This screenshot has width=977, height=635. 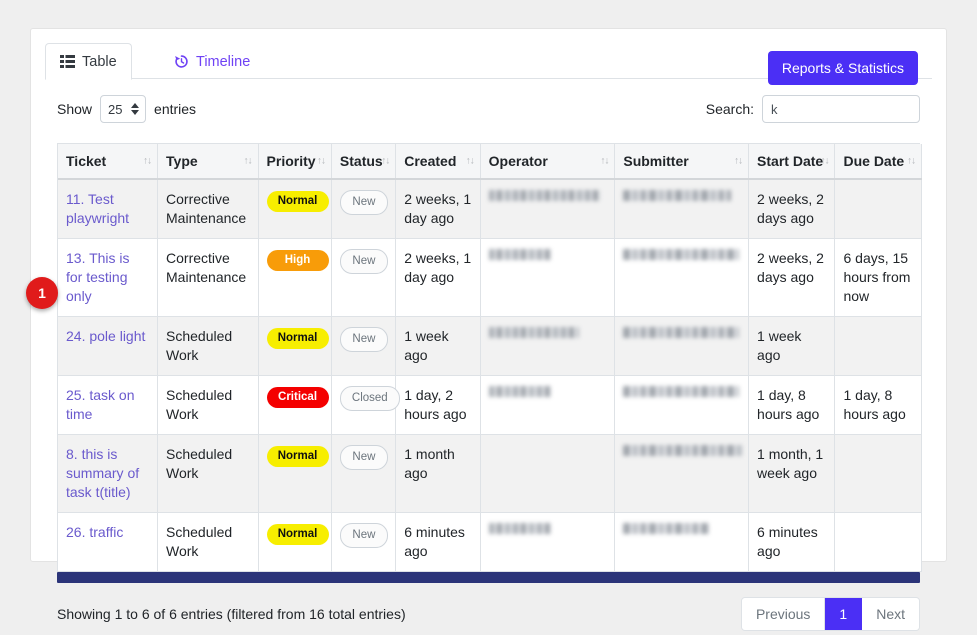 What do you see at coordinates (792, 473) in the screenshot?
I see `cell-start-date: 1 month, 1 week ago` at bounding box center [792, 473].